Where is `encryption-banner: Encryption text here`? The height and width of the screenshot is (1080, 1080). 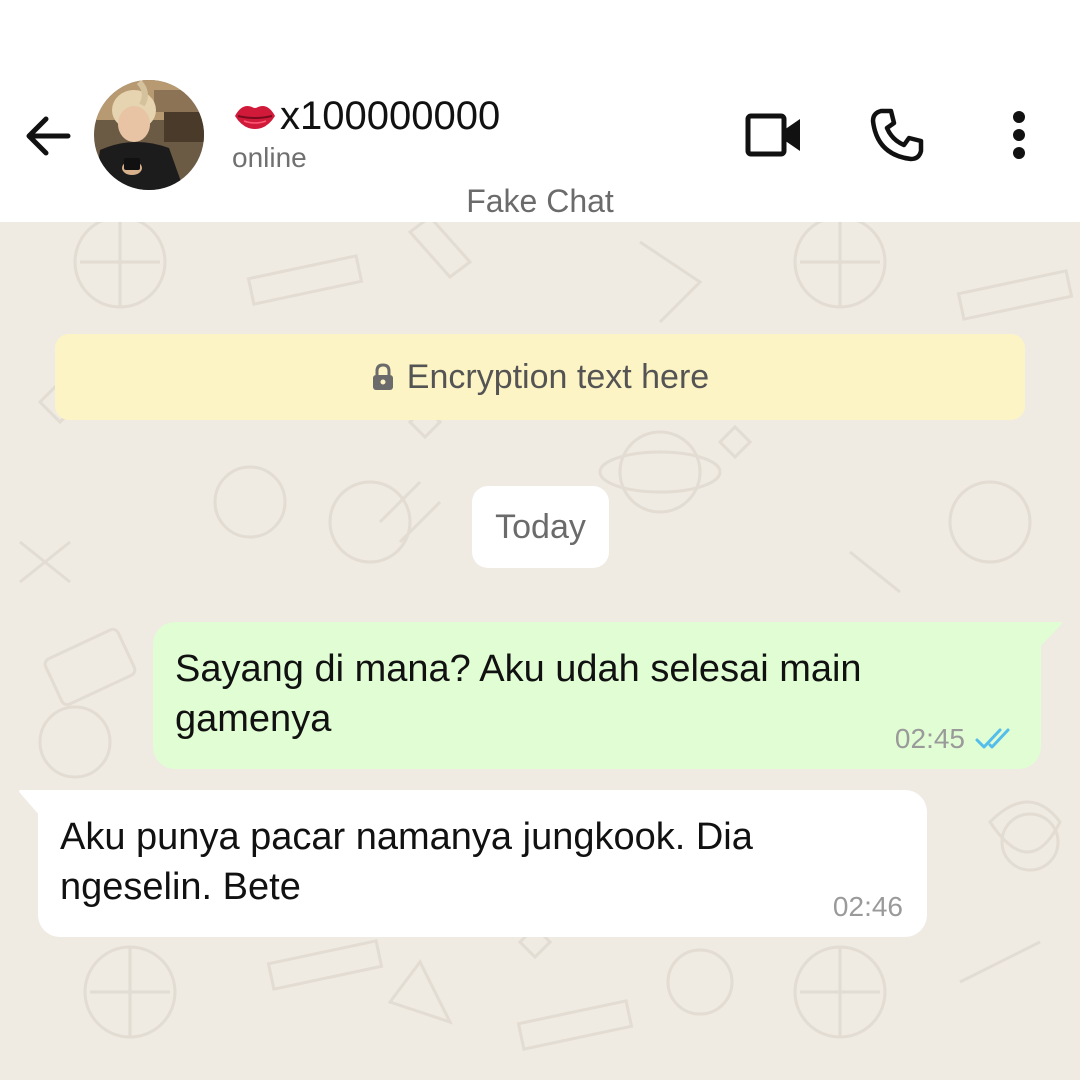 encryption-banner: Encryption text here is located at coordinates (540, 377).